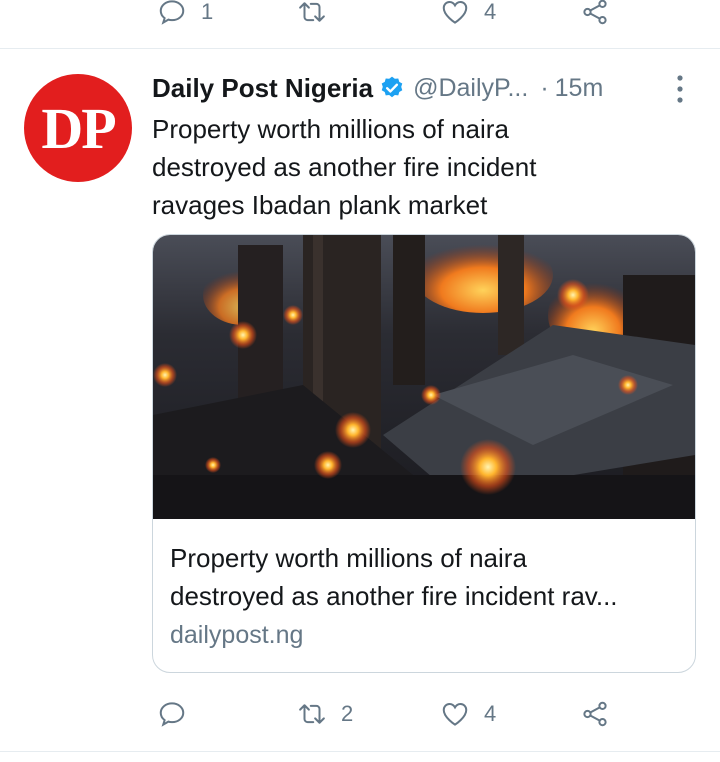 This screenshot has width=720, height=762. I want to click on reply-button: 1, so click(185, 16).